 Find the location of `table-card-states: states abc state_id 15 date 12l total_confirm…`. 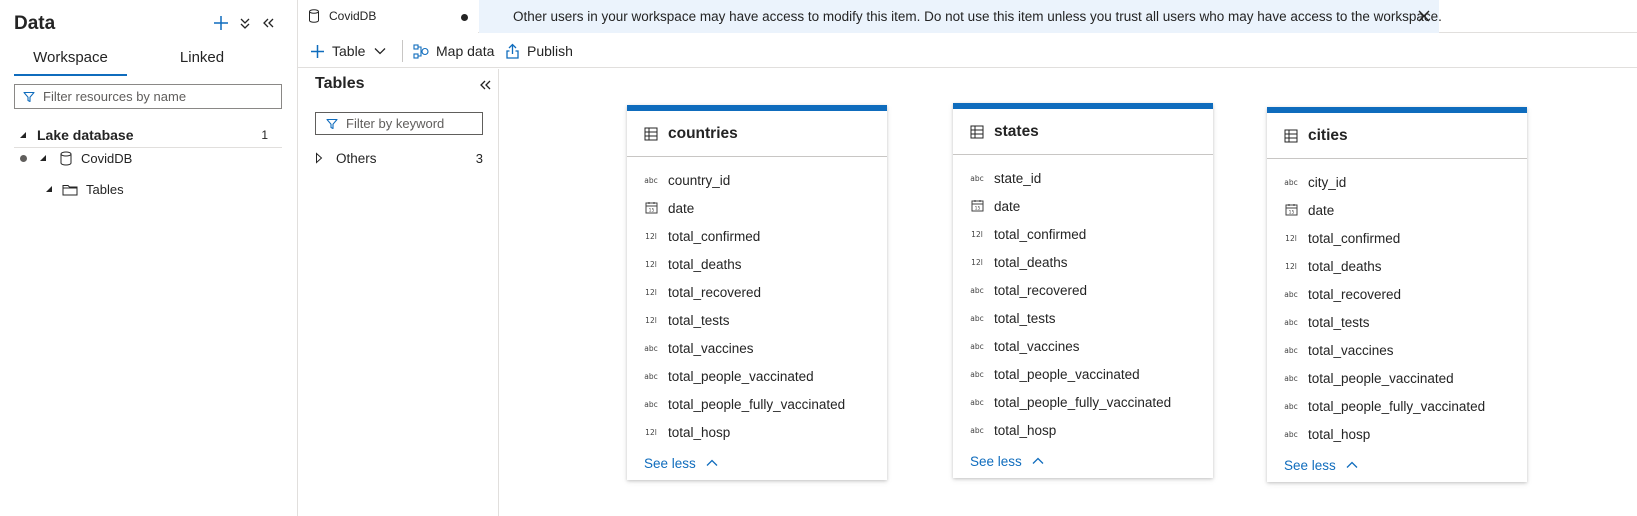

table-card-states: states abc state_id 15 date 12l total_confirm… is located at coordinates (1083, 290).